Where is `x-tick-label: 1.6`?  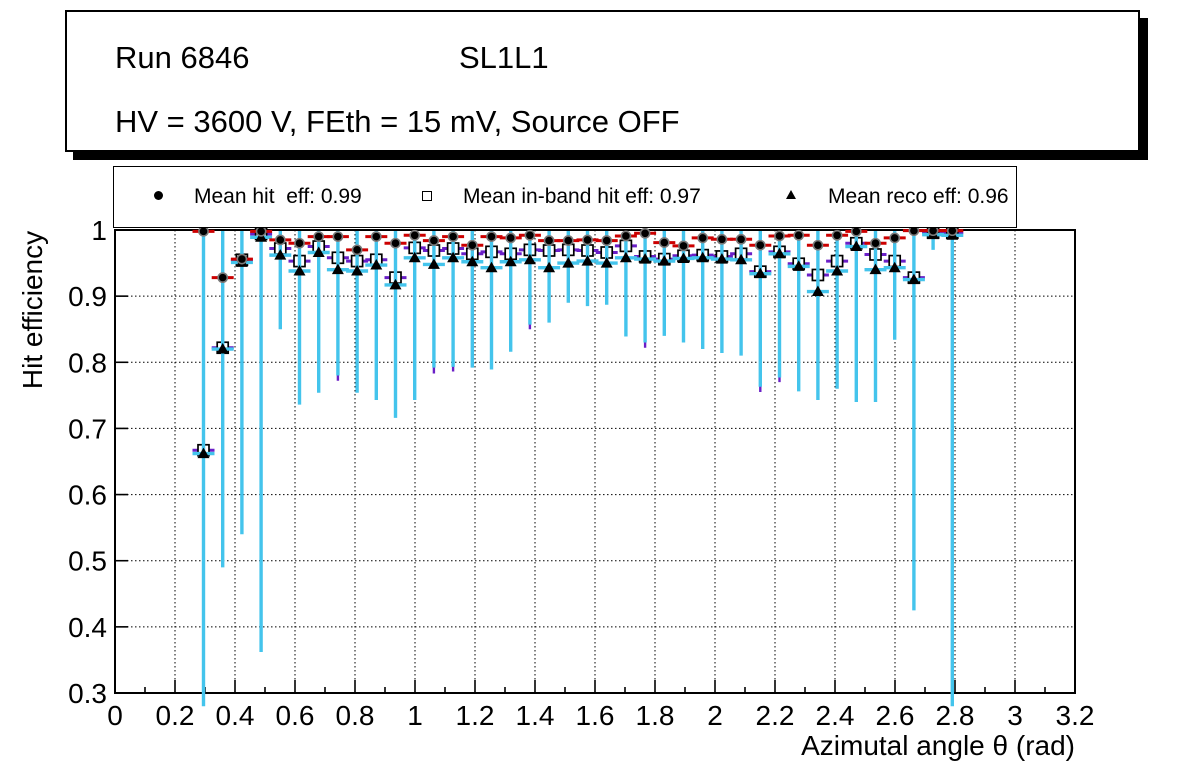 x-tick-label: 1.6 is located at coordinates (595, 715).